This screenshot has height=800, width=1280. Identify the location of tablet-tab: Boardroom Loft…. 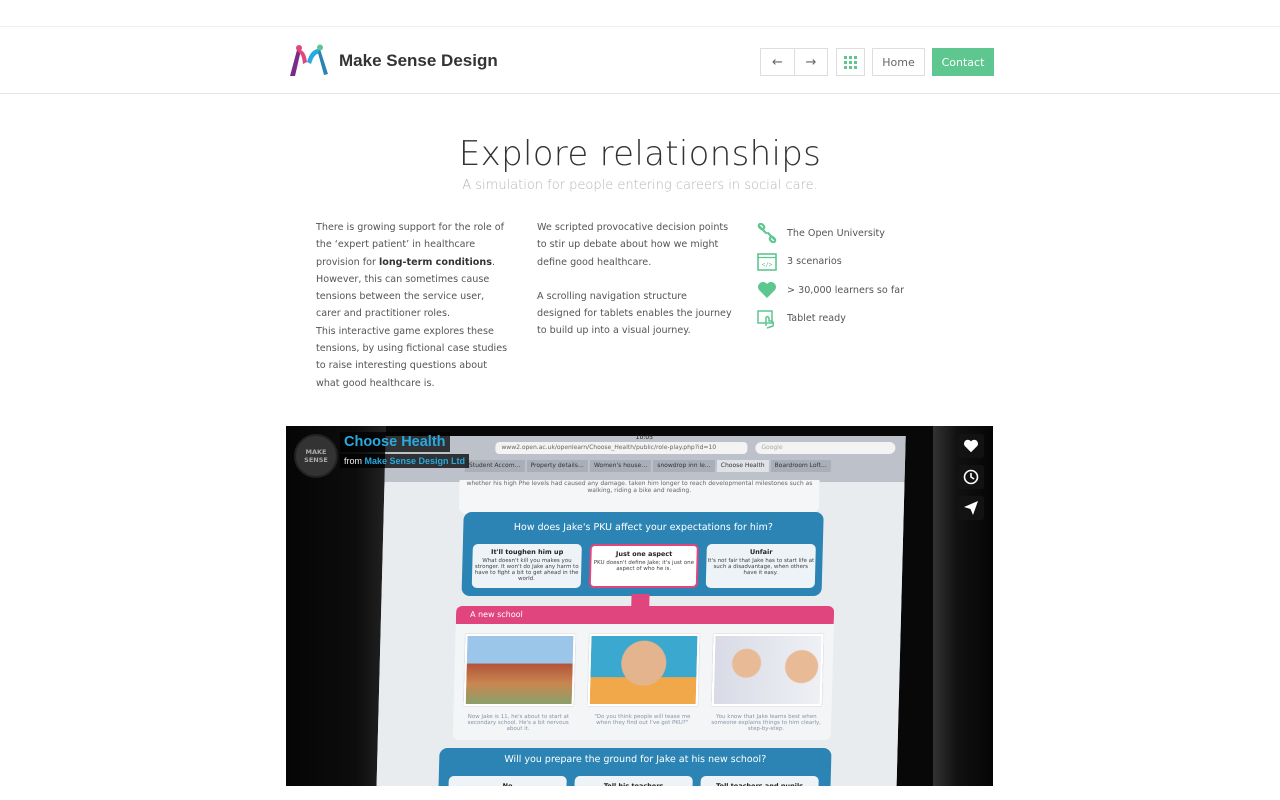
(801, 466).